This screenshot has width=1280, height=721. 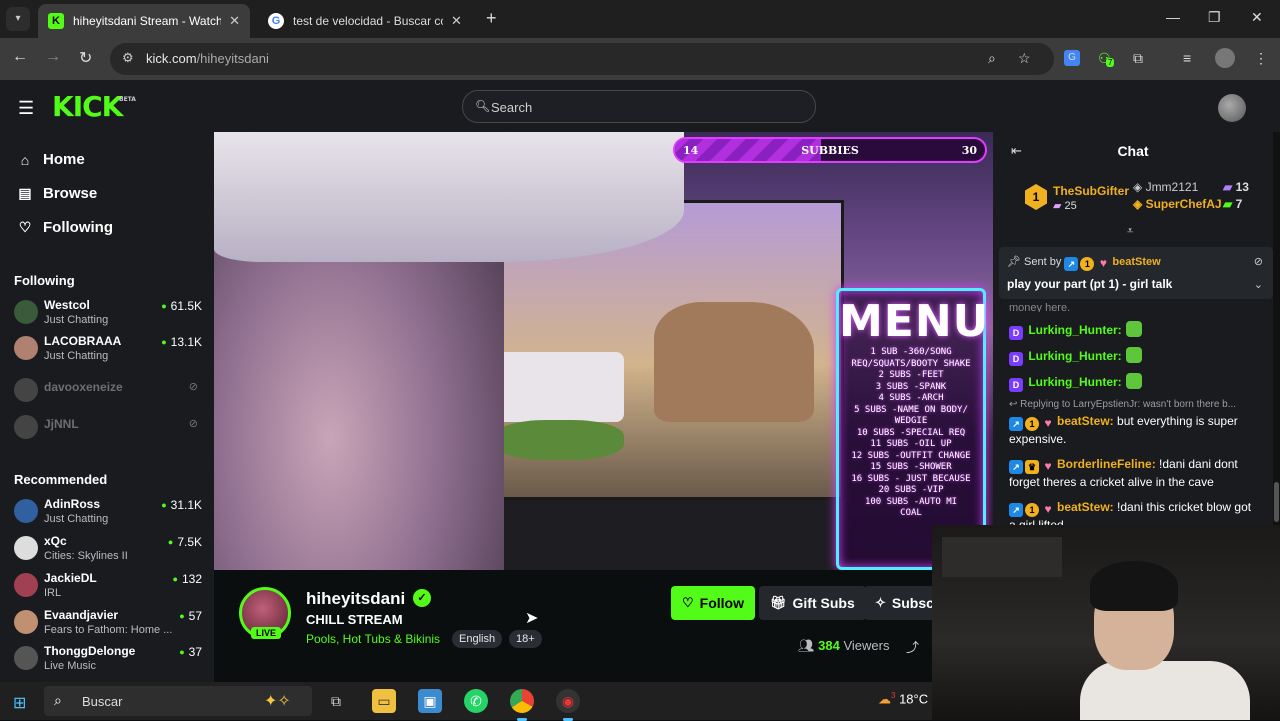 I want to click on profile-avatar, so click(x=1225, y=58).